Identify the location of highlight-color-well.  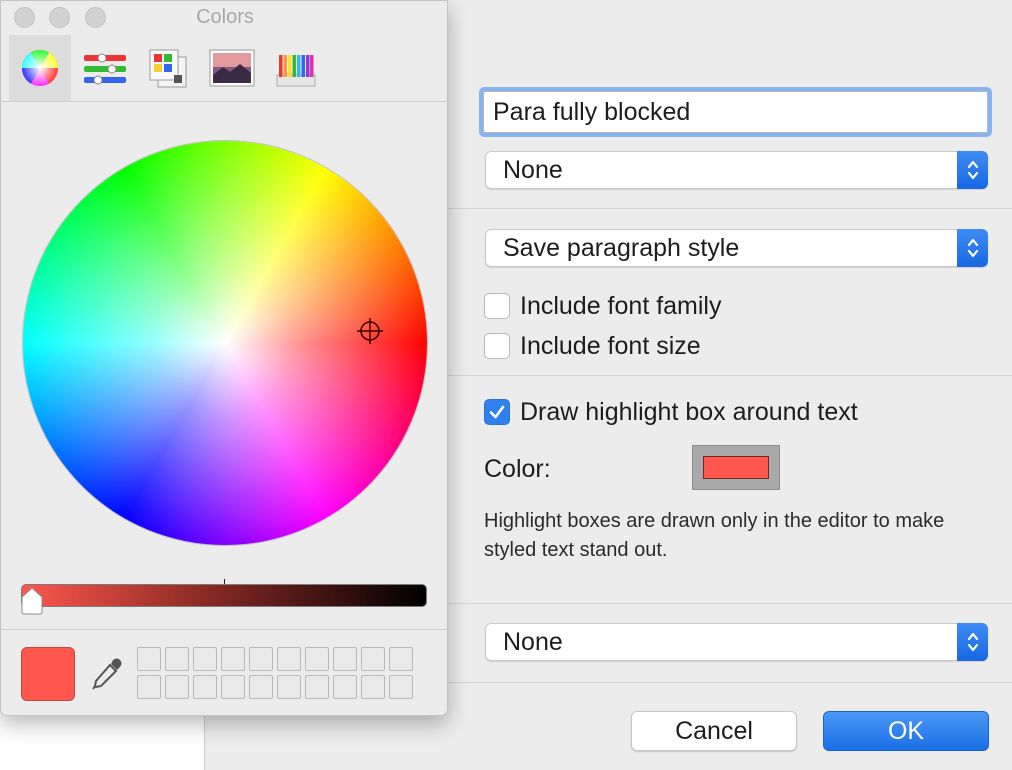
(736, 467).